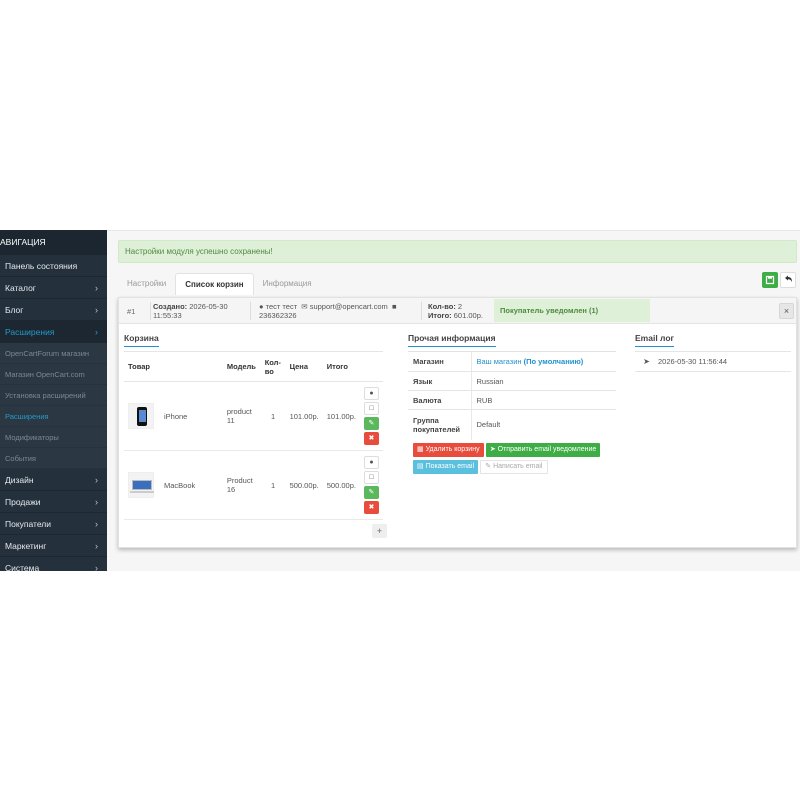 This screenshot has width=800, height=800. I want to click on basket-title: Корзина, so click(141, 340).